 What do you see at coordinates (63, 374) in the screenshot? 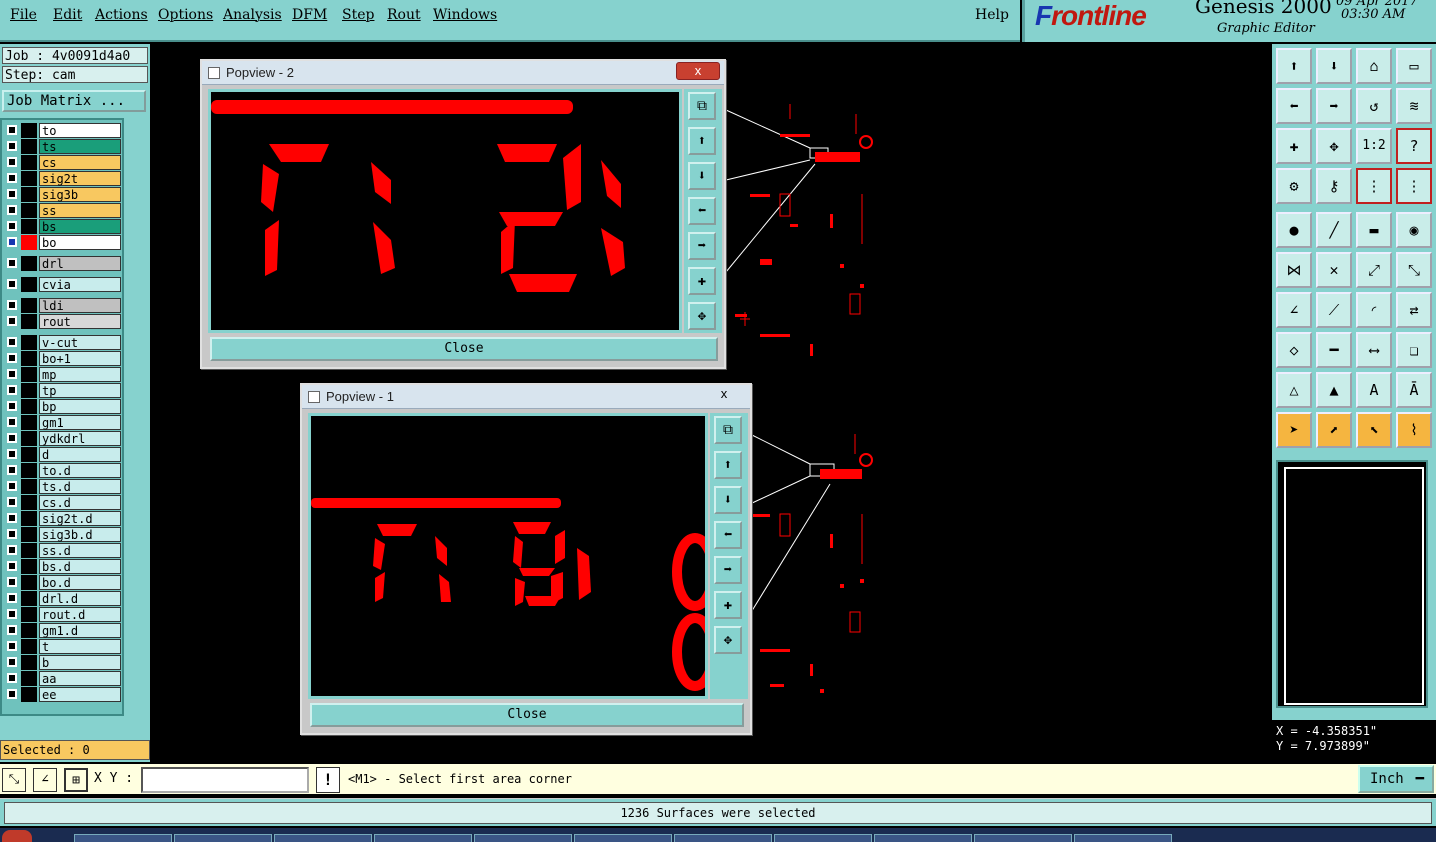
I see `layer-row: mp` at bounding box center [63, 374].